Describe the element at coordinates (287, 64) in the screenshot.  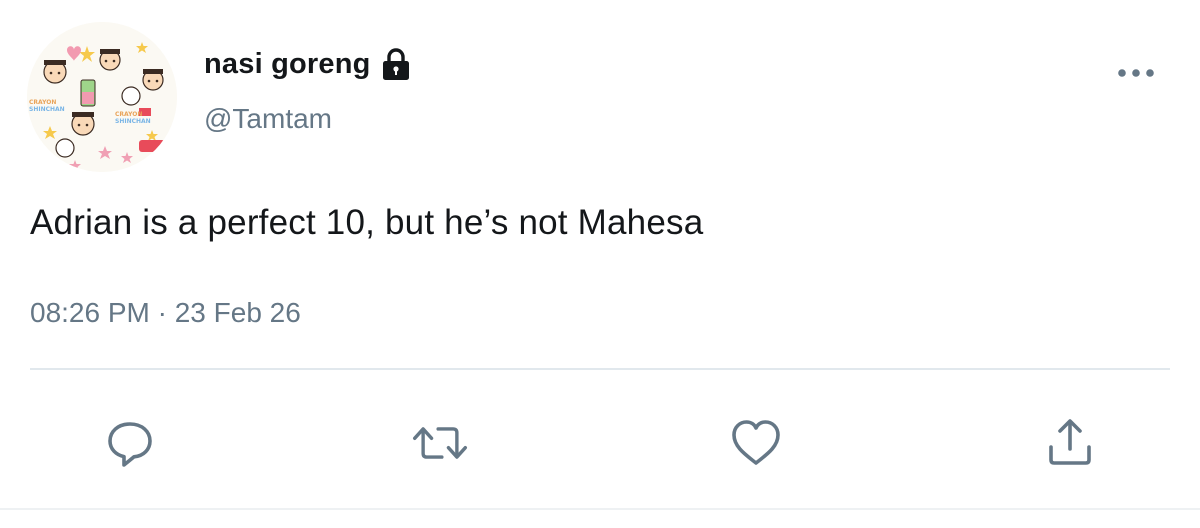
I see `display-name: nasi goreng` at that location.